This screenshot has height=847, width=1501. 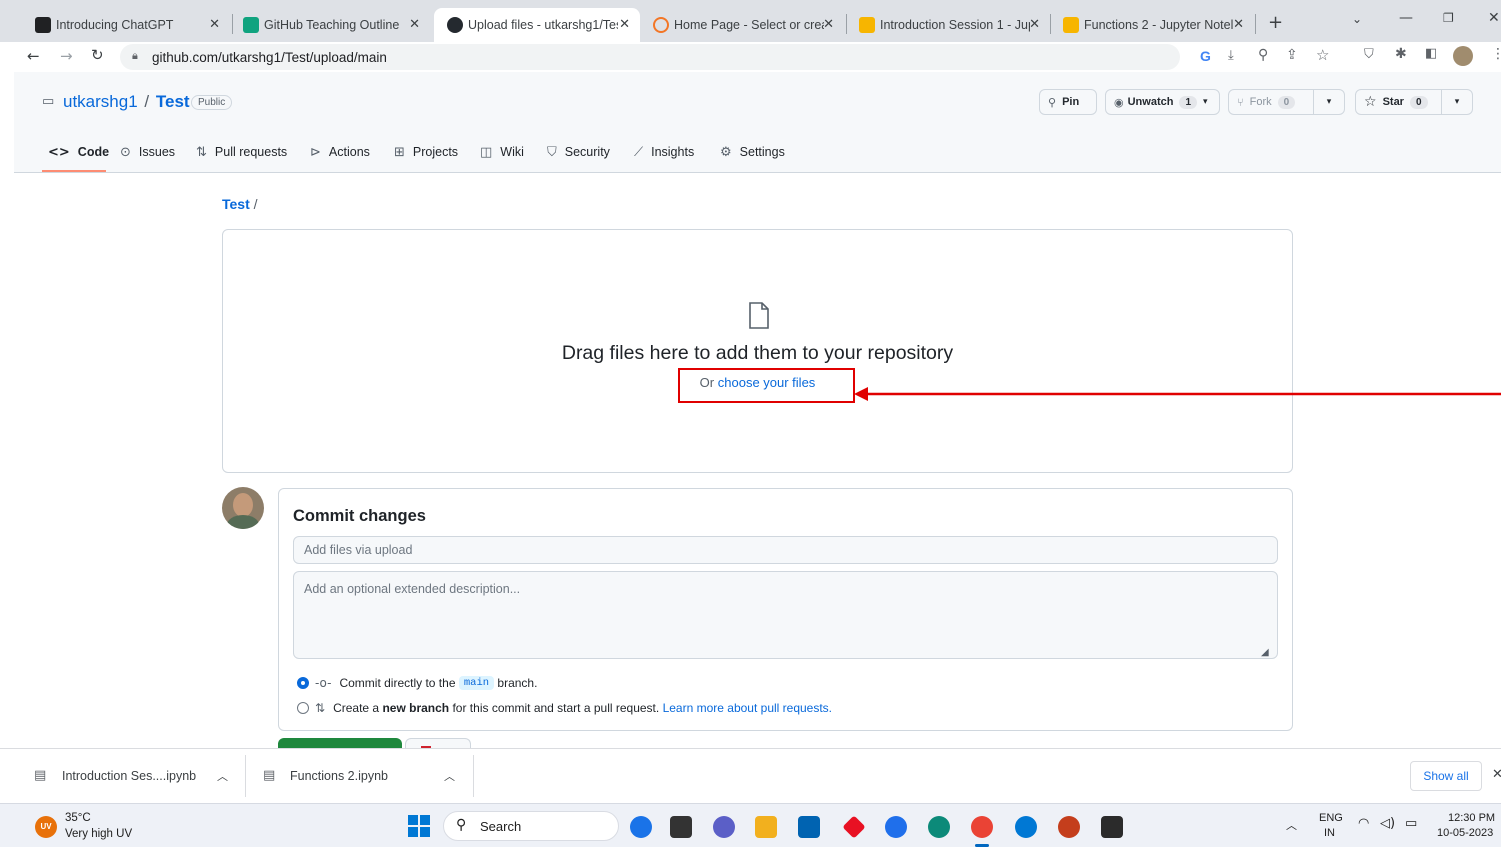 I want to click on new-tab-icon: +, so click(x=1275, y=22).